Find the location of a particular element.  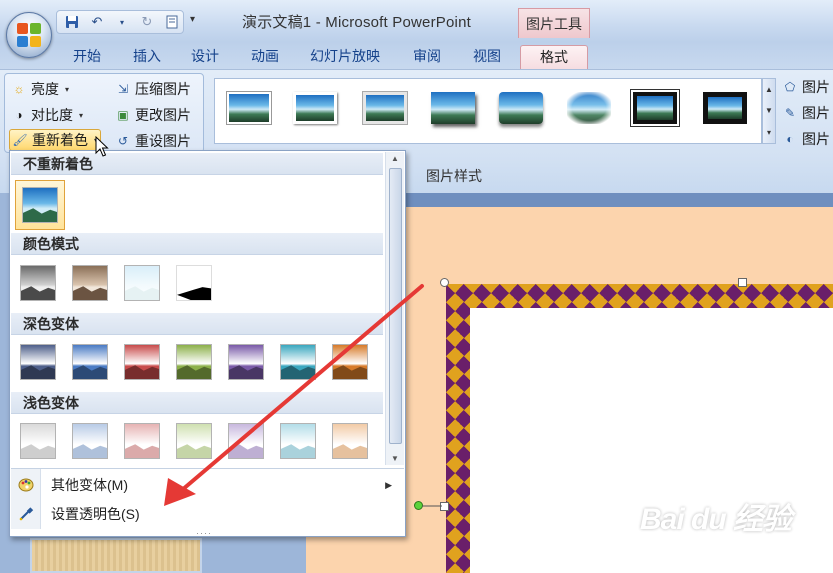

reset-picture-label: 重设图片 is located at coordinates (163, 141).